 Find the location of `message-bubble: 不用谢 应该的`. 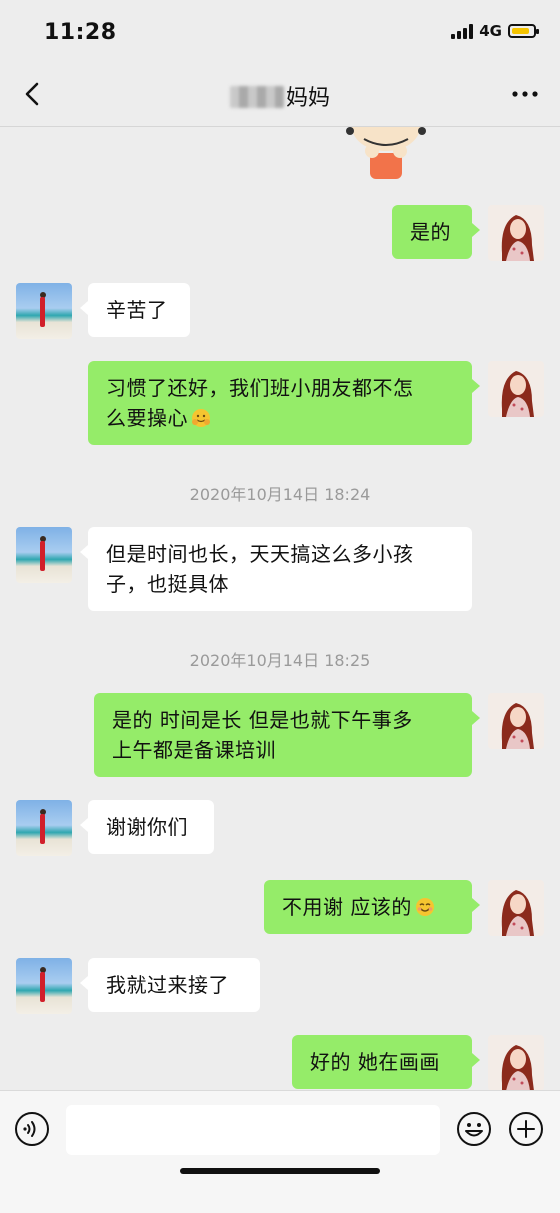

message-bubble: 不用谢 应该的 is located at coordinates (372, 907).